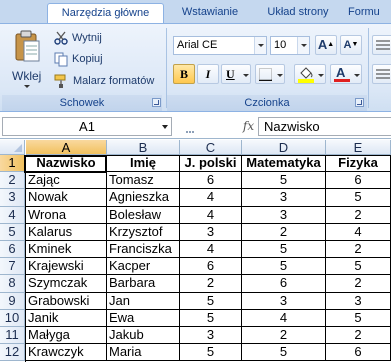 Image resolution: width=391 pixels, height=362 pixels. I want to click on row-header: 6, so click(12, 250).